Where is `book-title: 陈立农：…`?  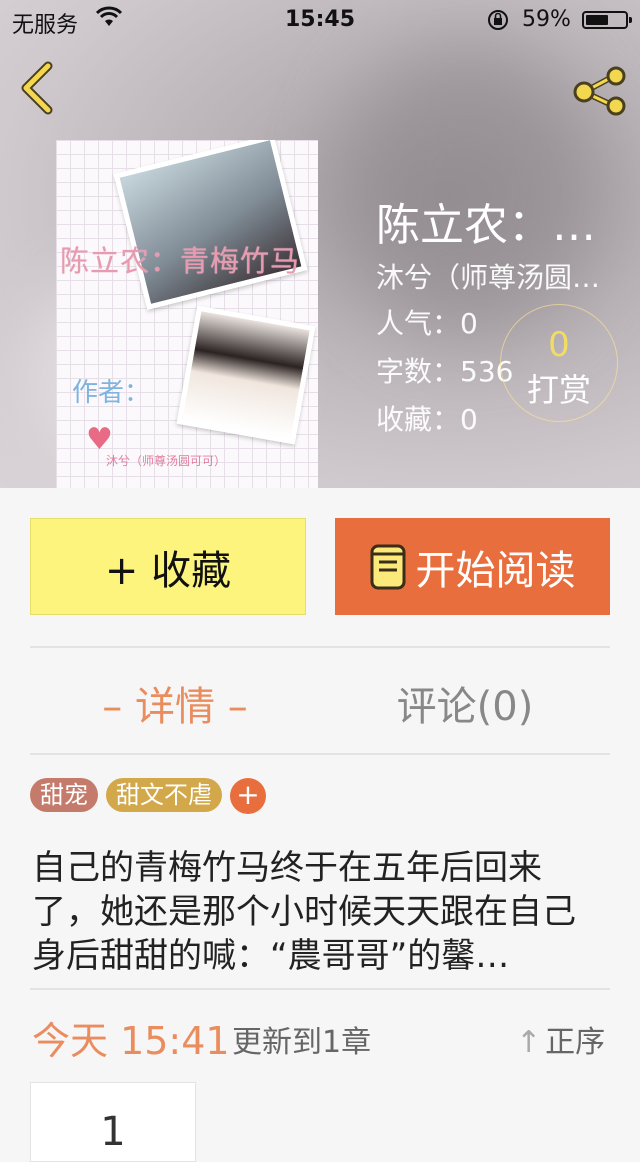
book-title: 陈立农：… is located at coordinates (486, 225).